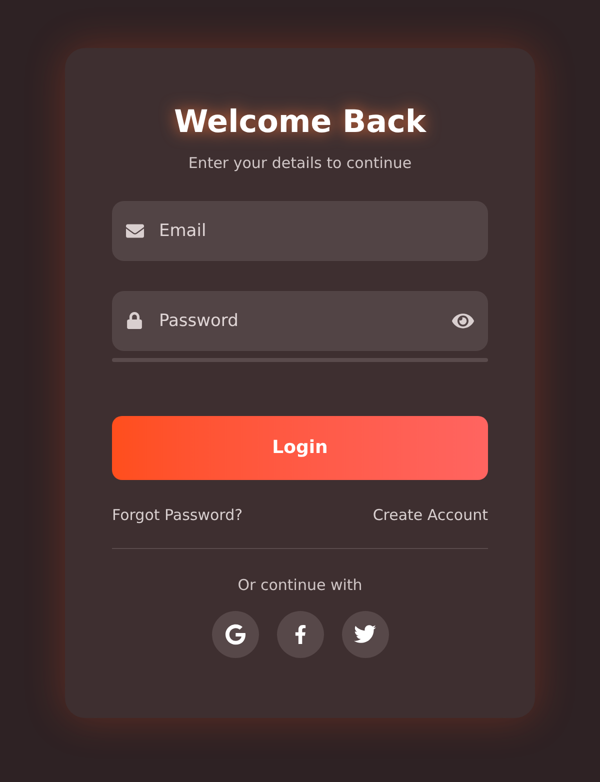 The width and height of the screenshot is (600, 782). Describe the element at coordinates (300, 163) in the screenshot. I see `subtitle: Enter your details to continue` at that location.